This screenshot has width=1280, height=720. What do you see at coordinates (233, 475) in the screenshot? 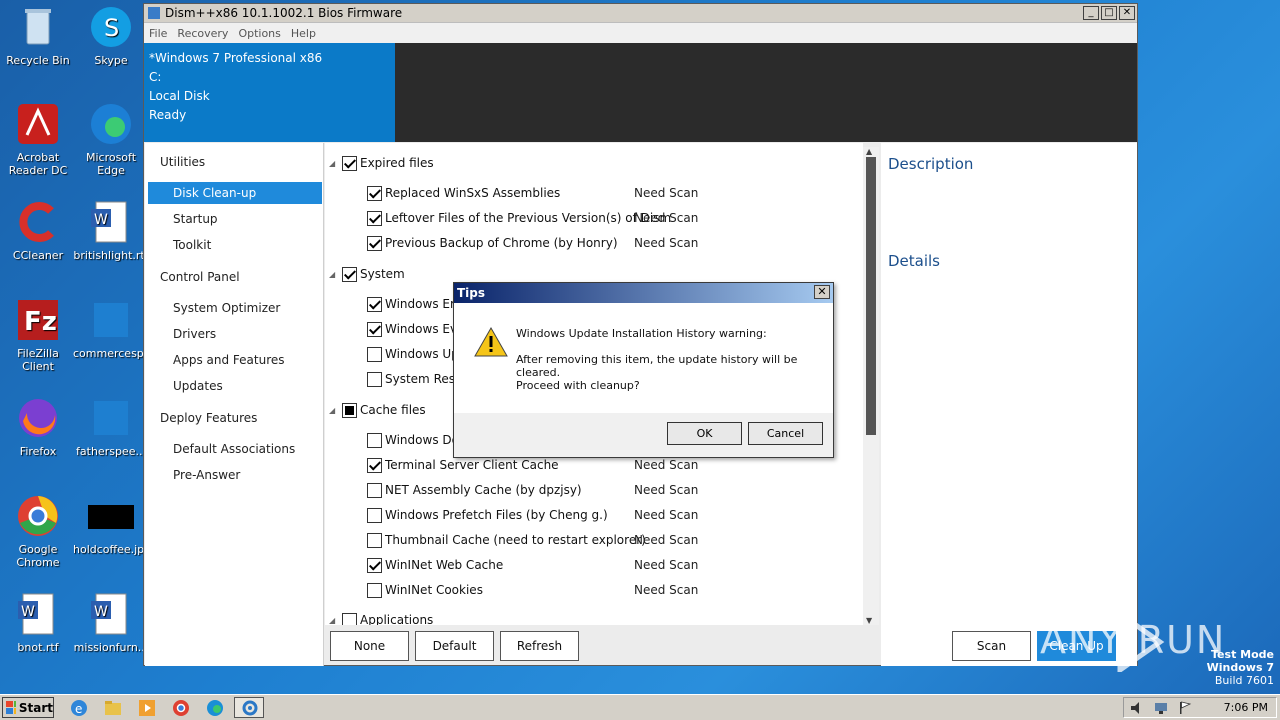
I see `sidebar-item-pre-answer: Pre-Answer` at bounding box center [233, 475].